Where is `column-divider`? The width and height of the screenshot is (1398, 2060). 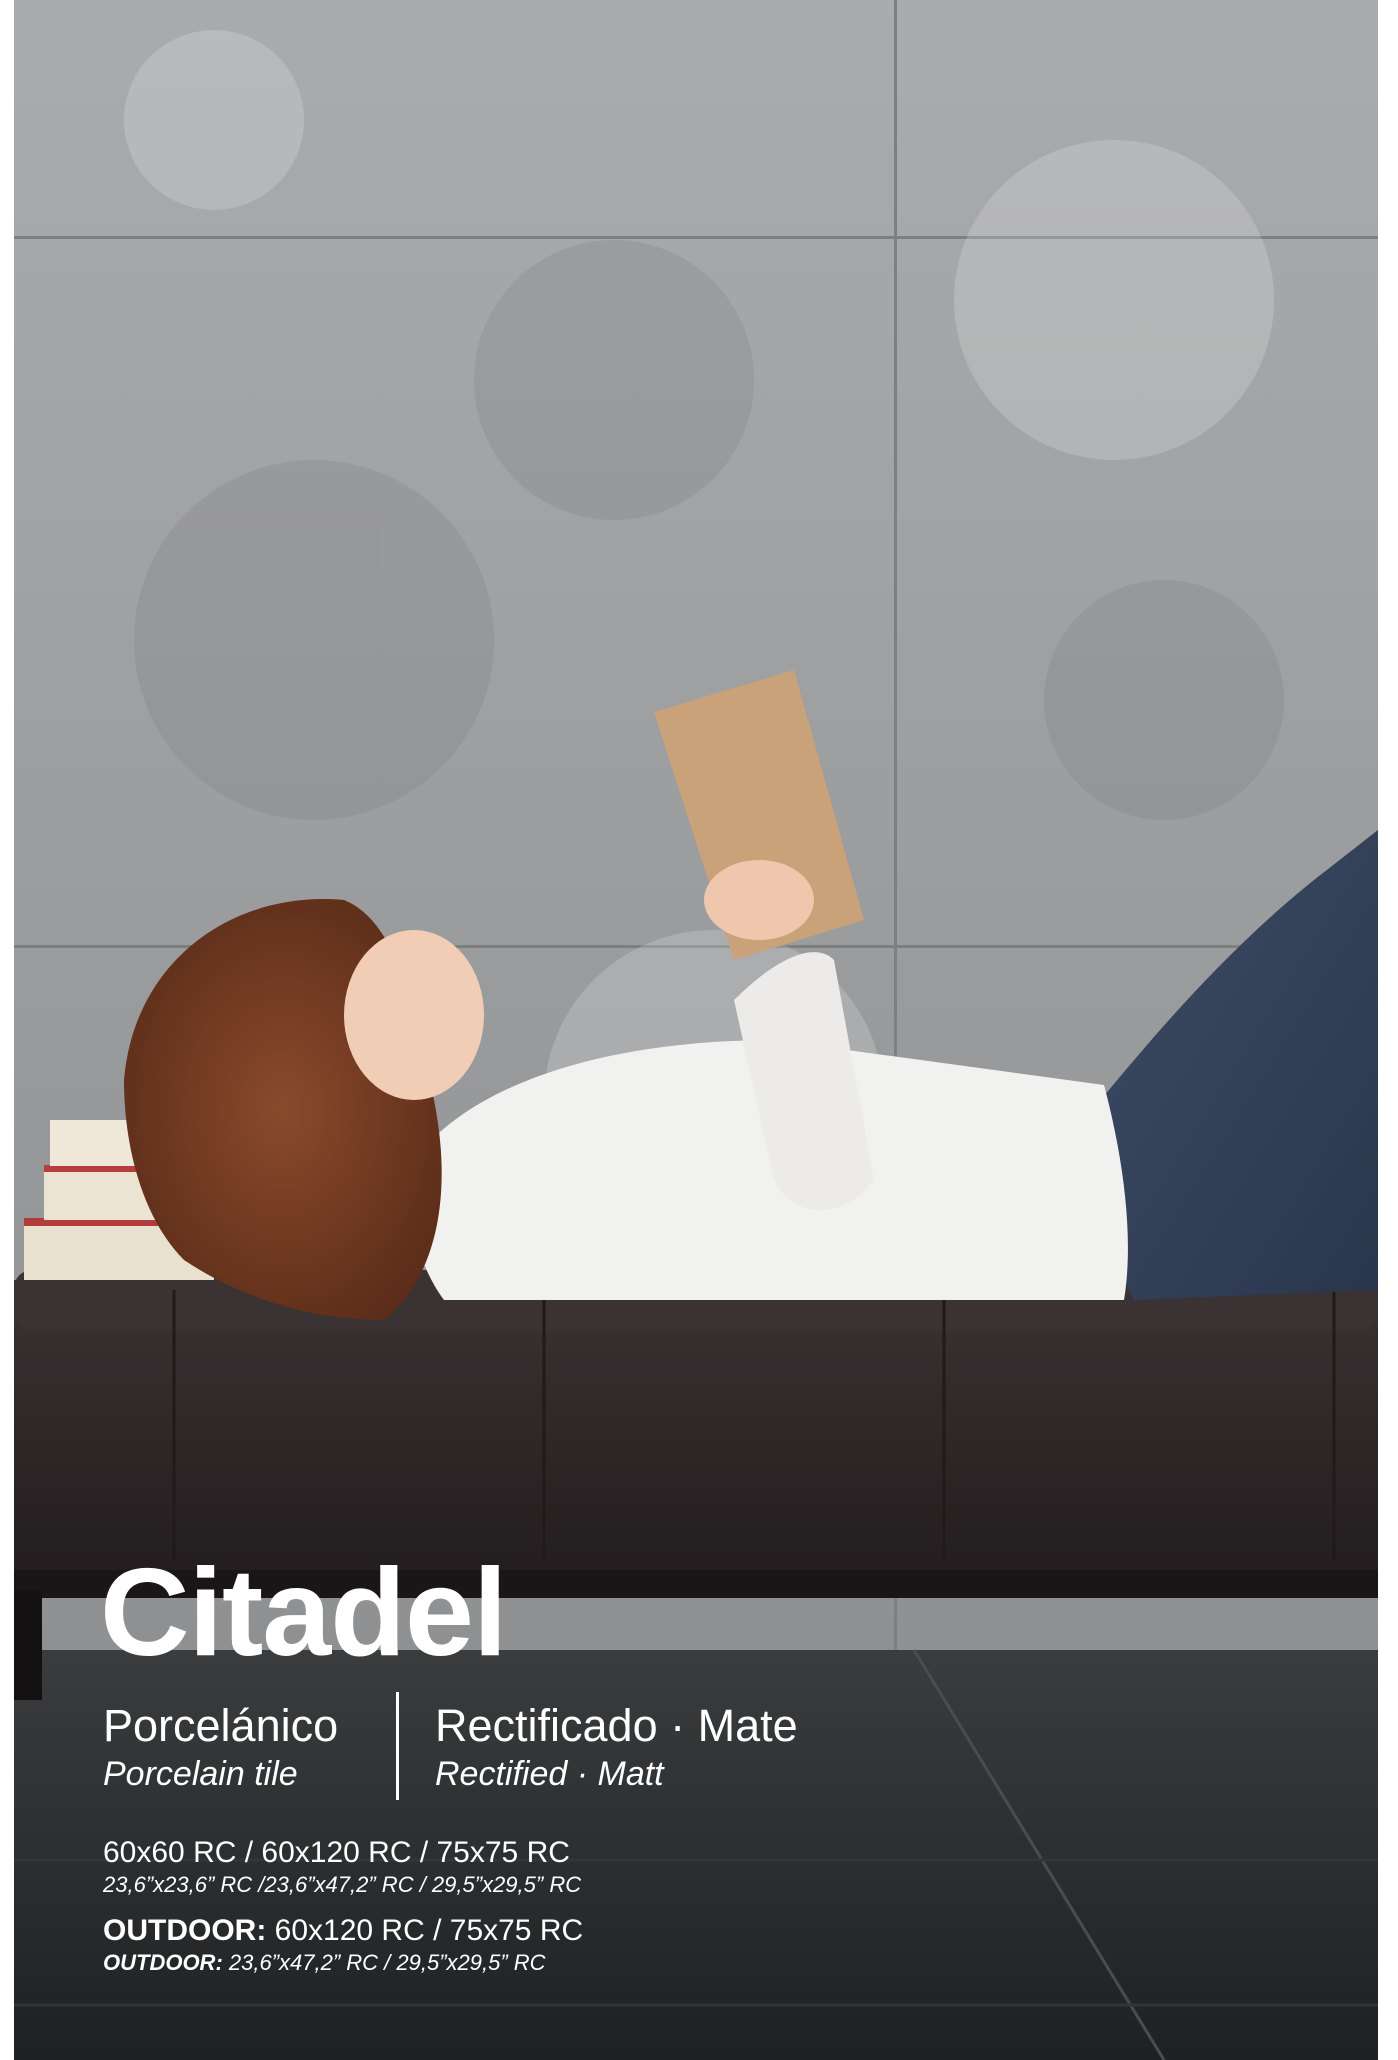 column-divider is located at coordinates (397, 1746).